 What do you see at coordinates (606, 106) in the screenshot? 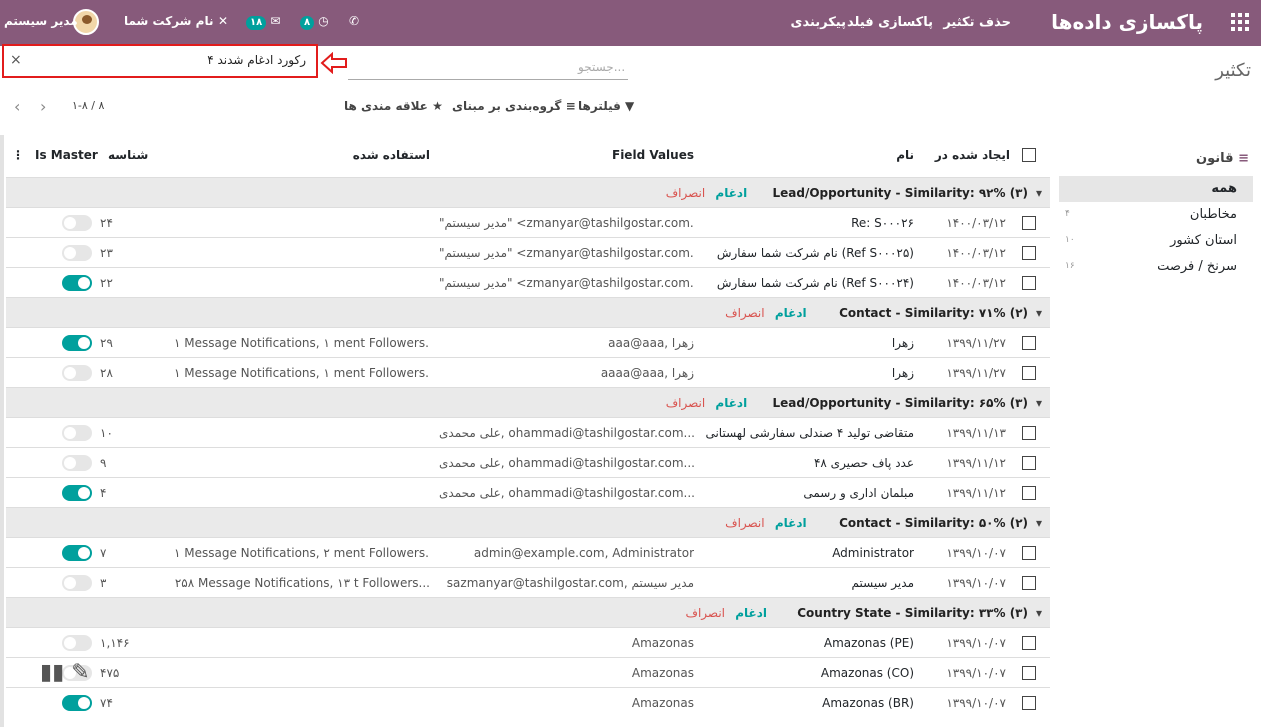
I see `filters-button: فیلترها ▼` at bounding box center [606, 106].